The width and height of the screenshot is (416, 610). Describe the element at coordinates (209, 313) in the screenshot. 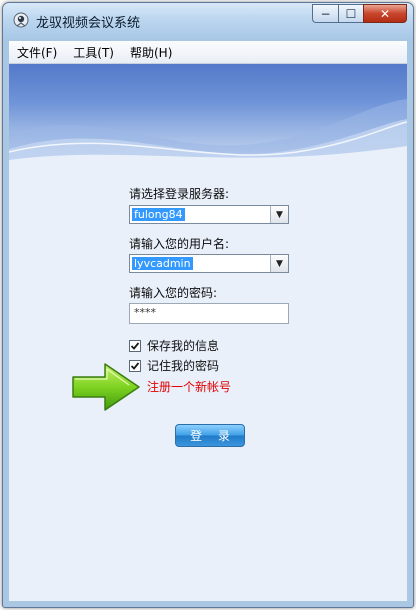

I see `password-field: ****` at that location.